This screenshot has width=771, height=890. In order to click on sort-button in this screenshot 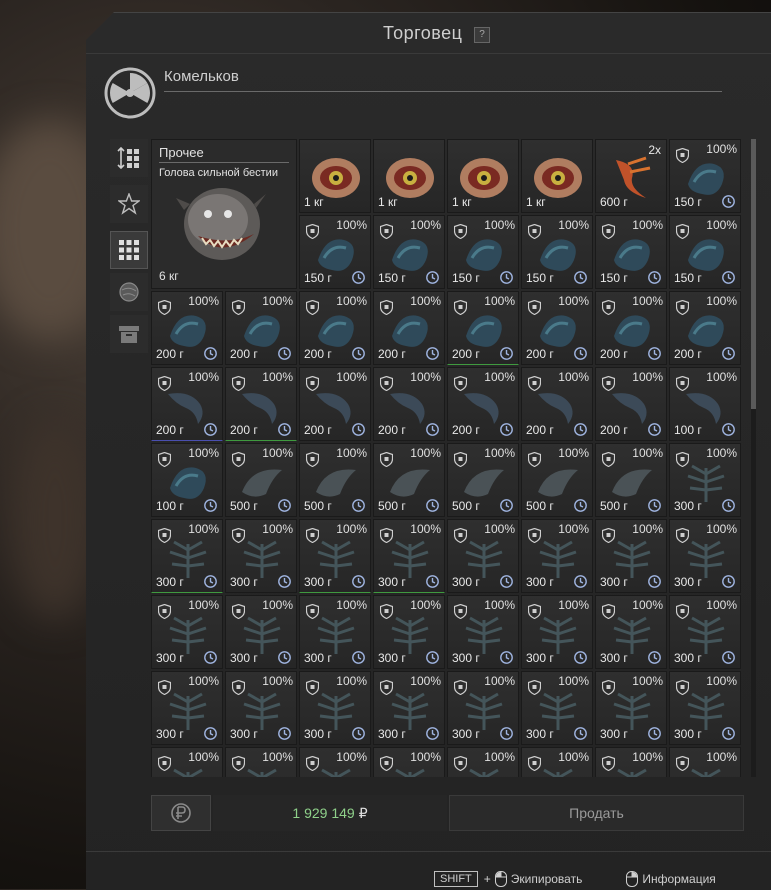, I will do `click(129, 158)`.